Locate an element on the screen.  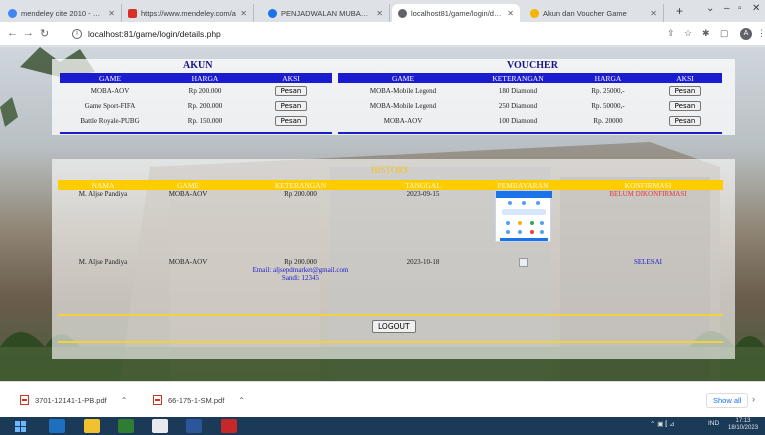
edge-icon is located at coordinates (57, 426).